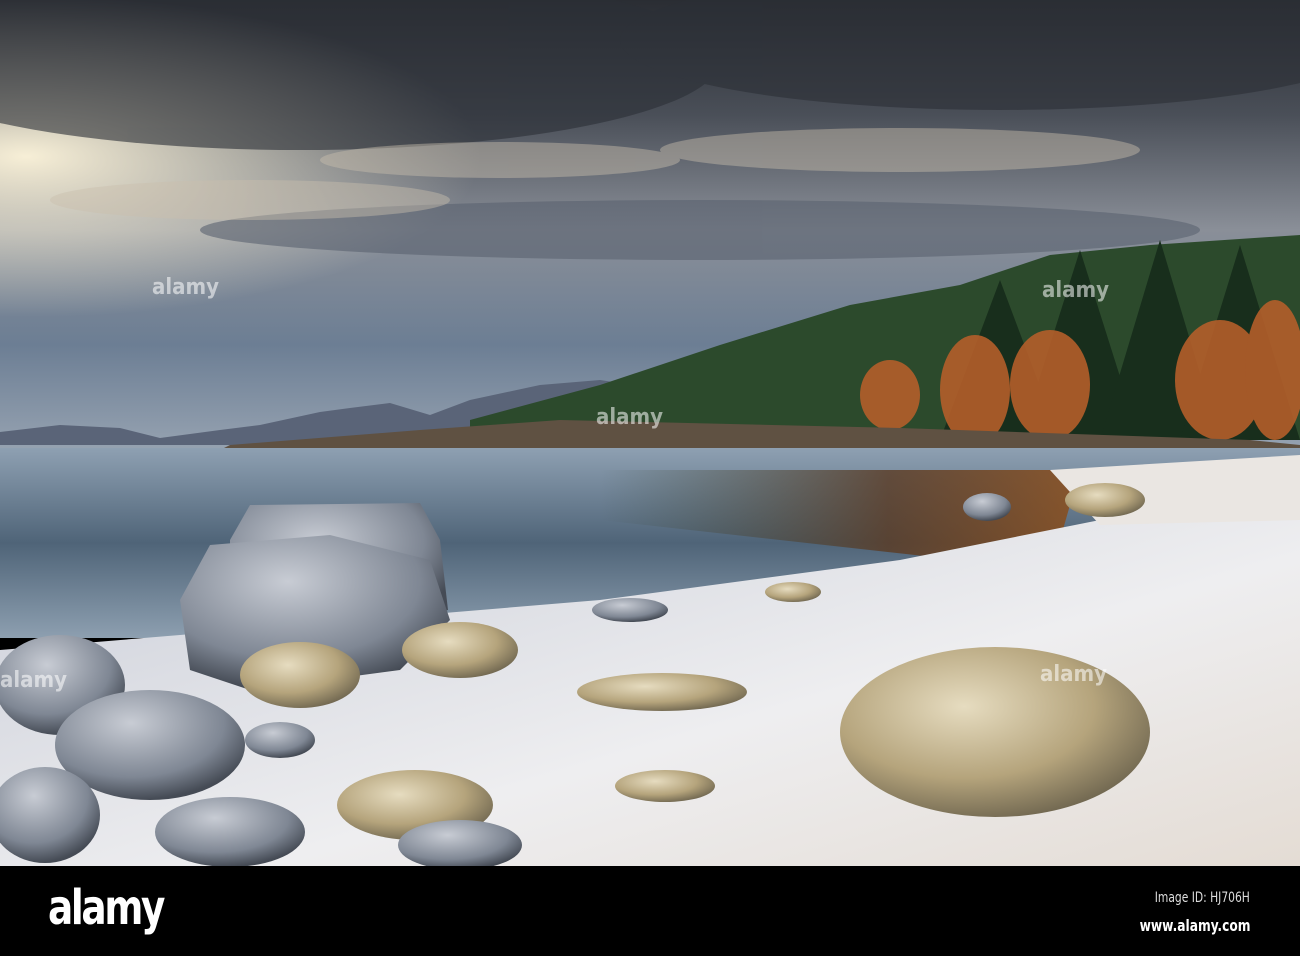 Image resolution: width=1300 pixels, height=956 pixels. What do you see at coordinates (106, 908) in the screenshot?
I see `alamy-logo: alamy` at bounding box center [106, 908].